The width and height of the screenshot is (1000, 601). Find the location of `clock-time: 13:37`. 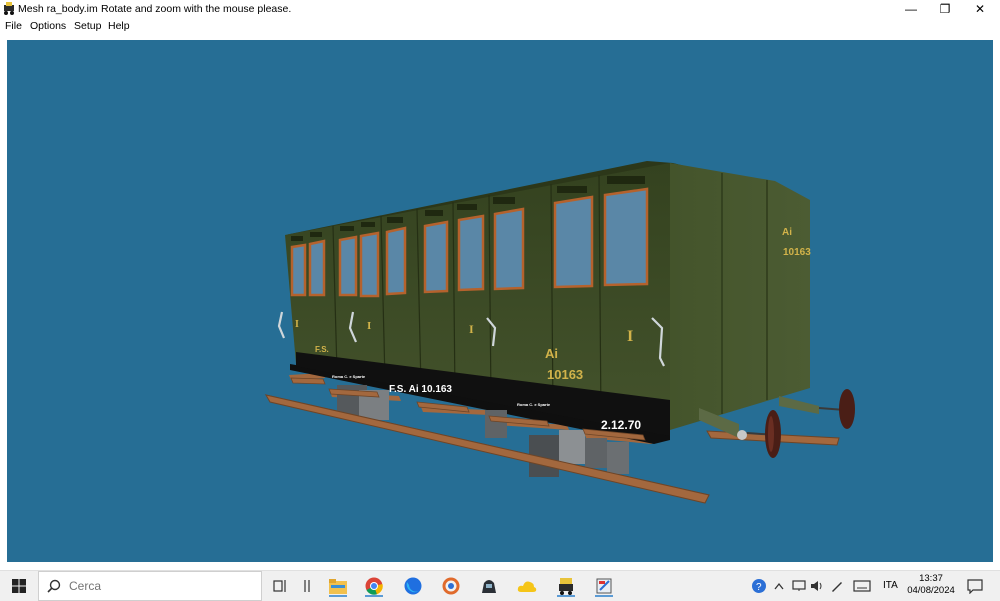

clock-time: 13:37 is located at coordinates (931, 578).